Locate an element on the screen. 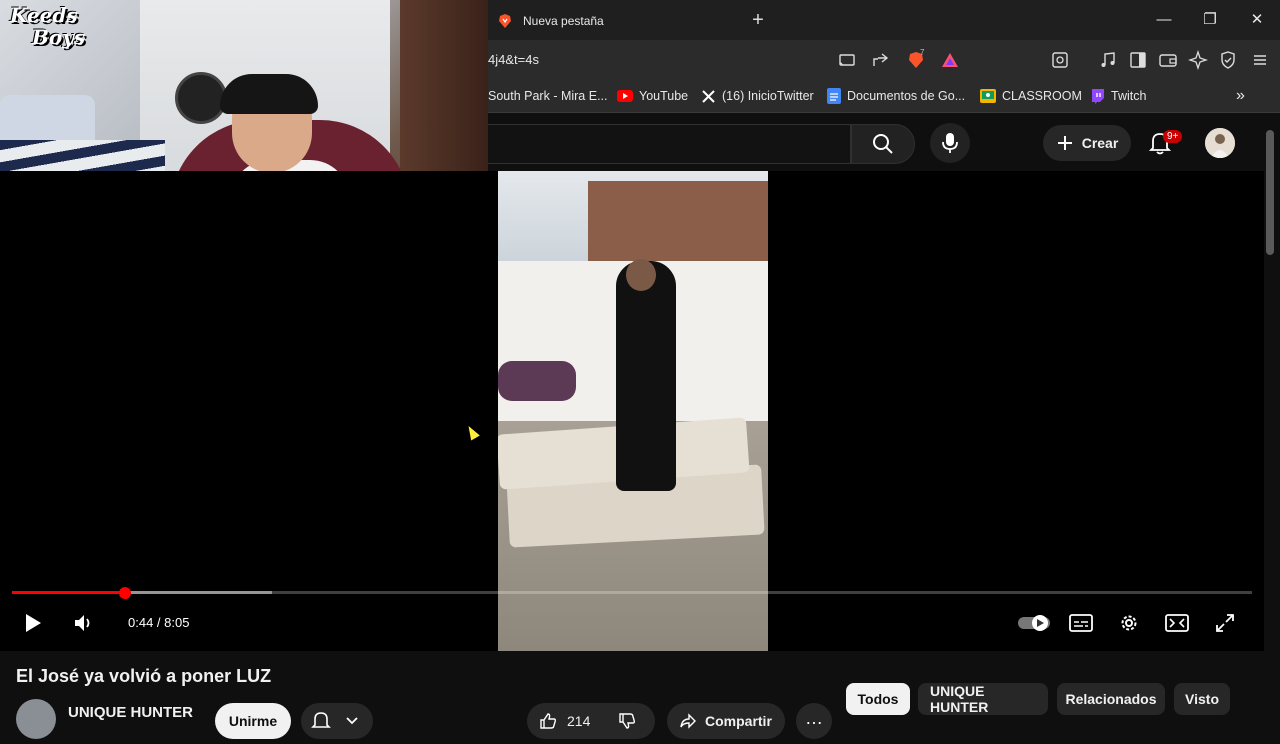 This screenshot has width=1280, height=744. thumbs-up-icon is located at coordinates (548, 721).